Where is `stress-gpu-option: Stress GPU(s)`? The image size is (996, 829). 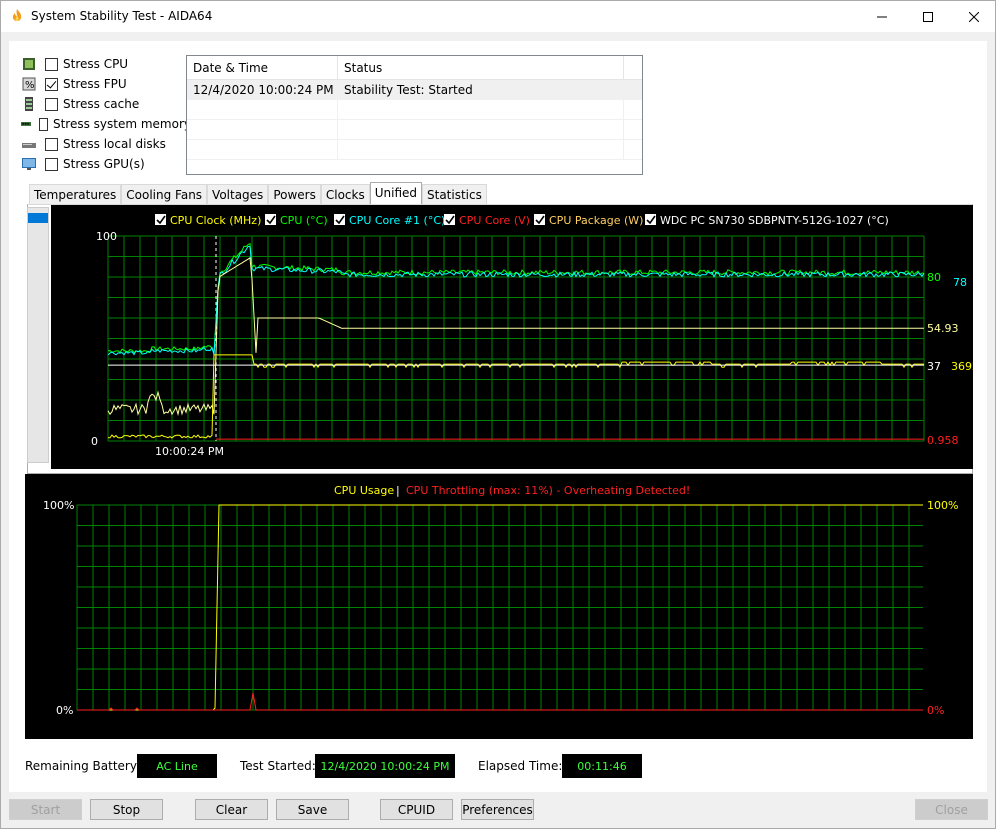
stress-gpu-option: Stress GPU(s) is located at coordinates (106, 164).